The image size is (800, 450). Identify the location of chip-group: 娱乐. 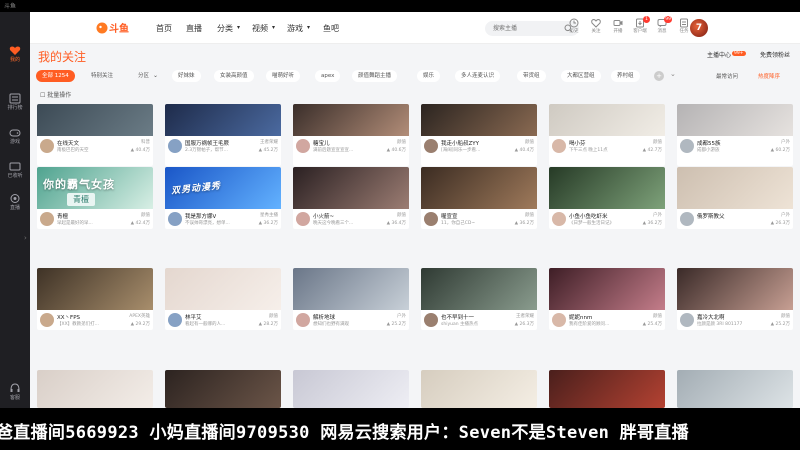
(429, 76).